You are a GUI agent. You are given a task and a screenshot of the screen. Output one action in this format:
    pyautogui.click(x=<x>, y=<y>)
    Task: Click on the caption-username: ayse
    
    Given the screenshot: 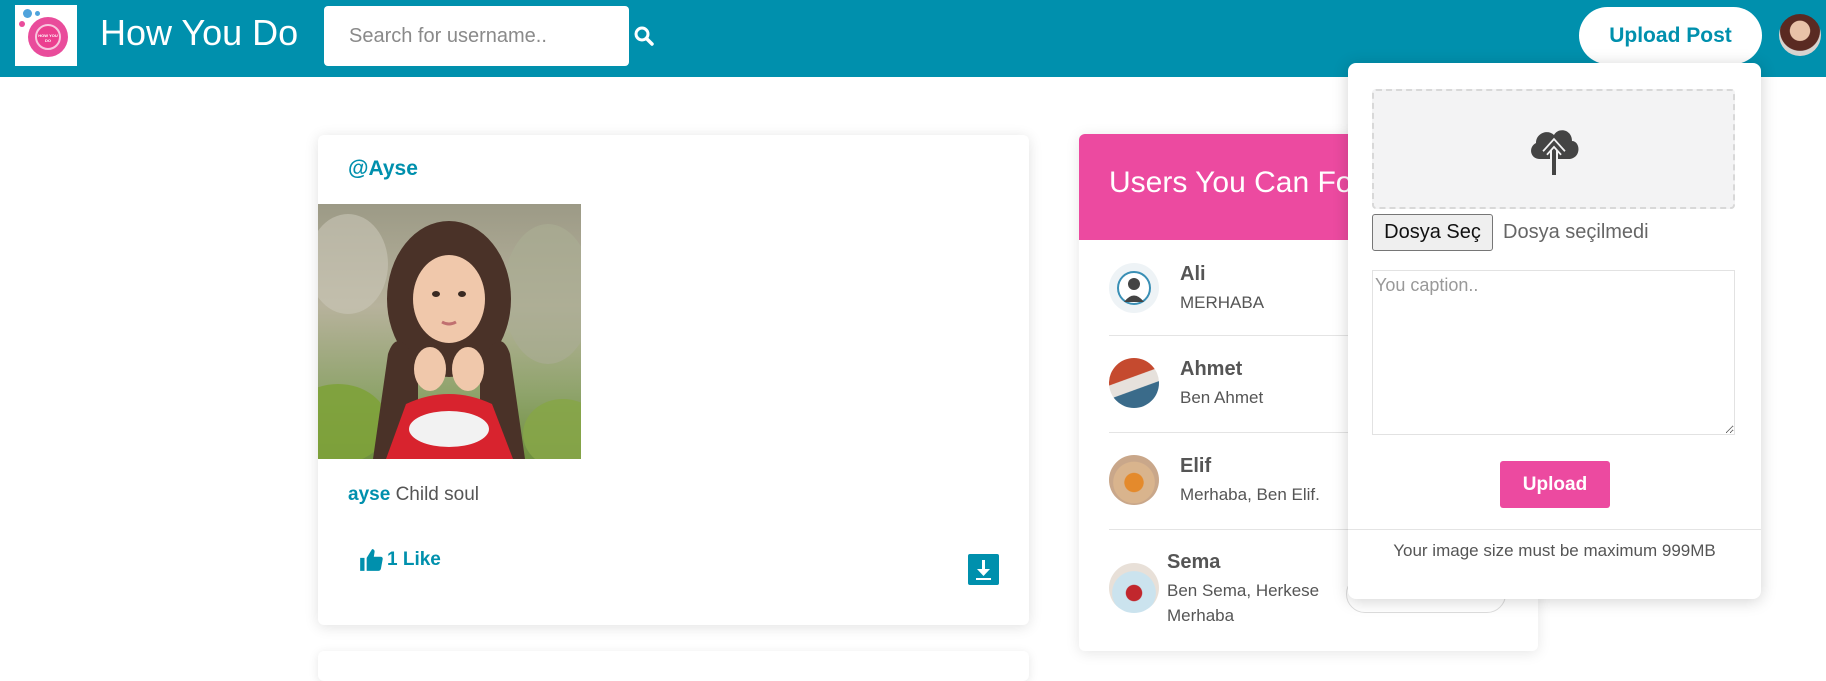 What is the action you would take?
    pyautogui.click(x=369, y=494)
    